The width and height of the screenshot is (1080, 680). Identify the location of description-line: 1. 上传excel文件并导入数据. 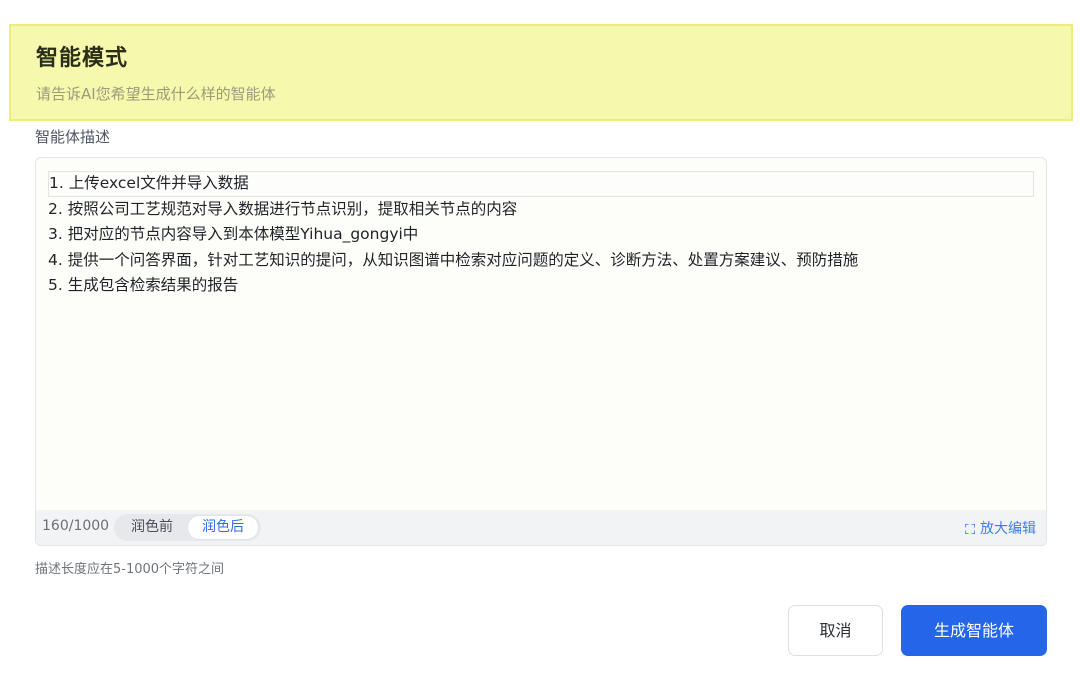
(541, 184).